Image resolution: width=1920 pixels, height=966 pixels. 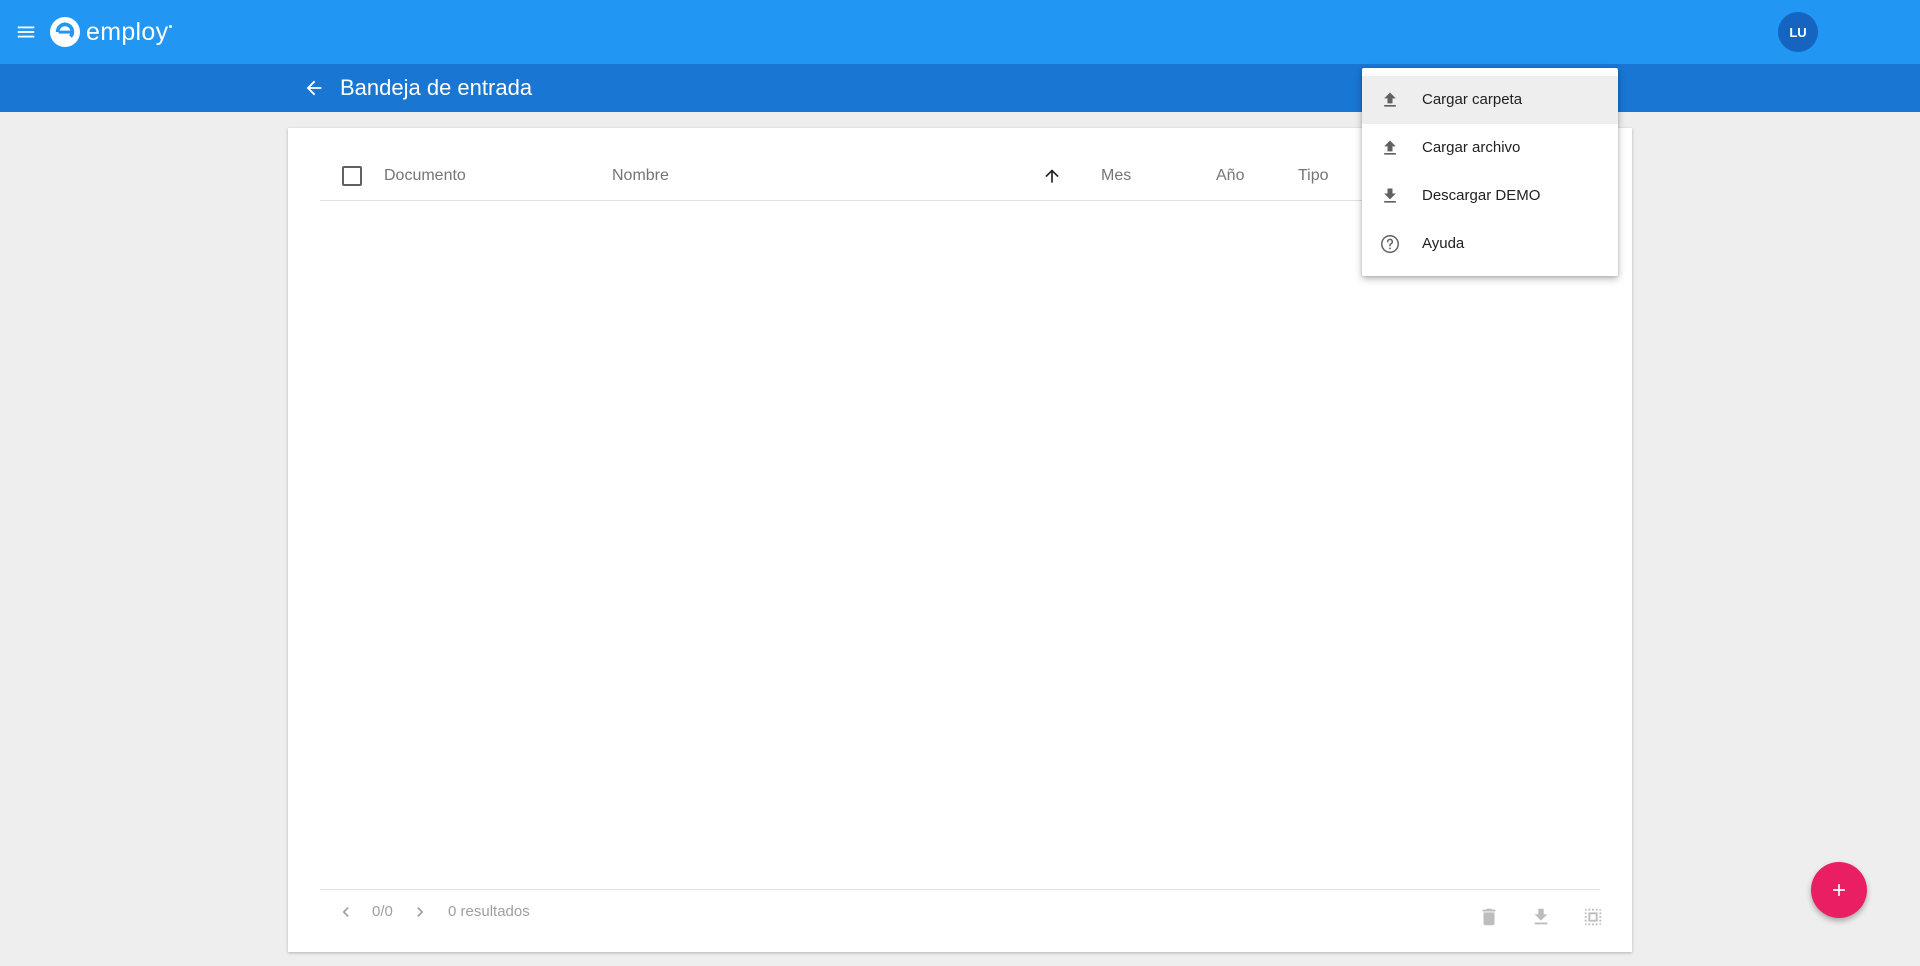 I want to click on menu-item-label: Cargar carpeta, so click(x=1472, y=99).